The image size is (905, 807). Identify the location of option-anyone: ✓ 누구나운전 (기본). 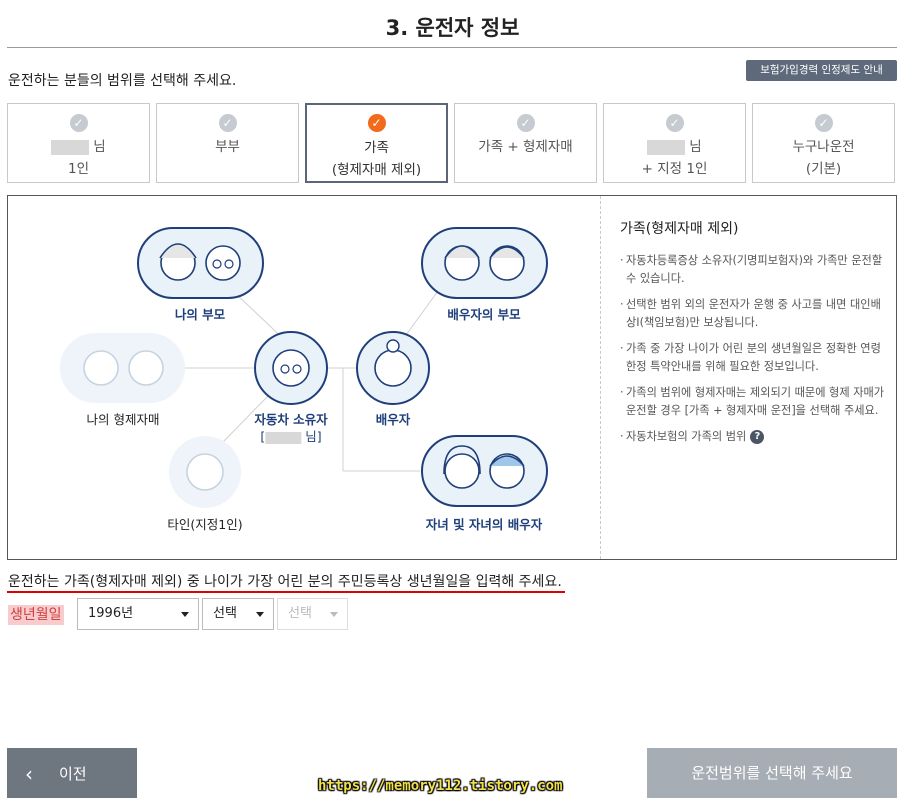
(823, 143).